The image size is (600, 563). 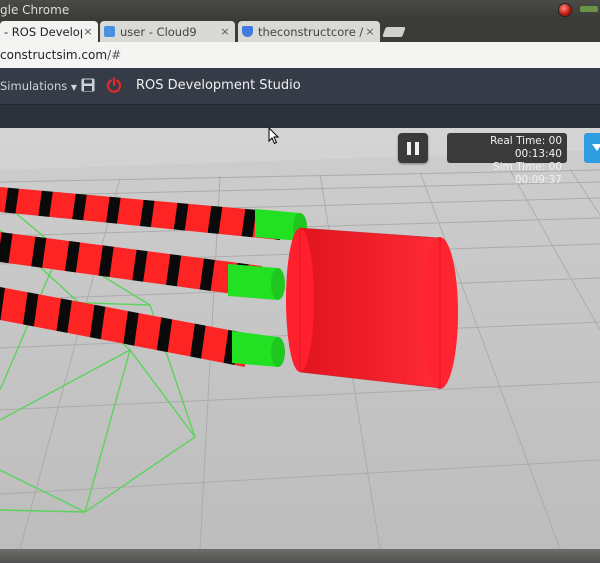 I want to click on window-title-bar: gle Chrome, so click(x=300, y=10).